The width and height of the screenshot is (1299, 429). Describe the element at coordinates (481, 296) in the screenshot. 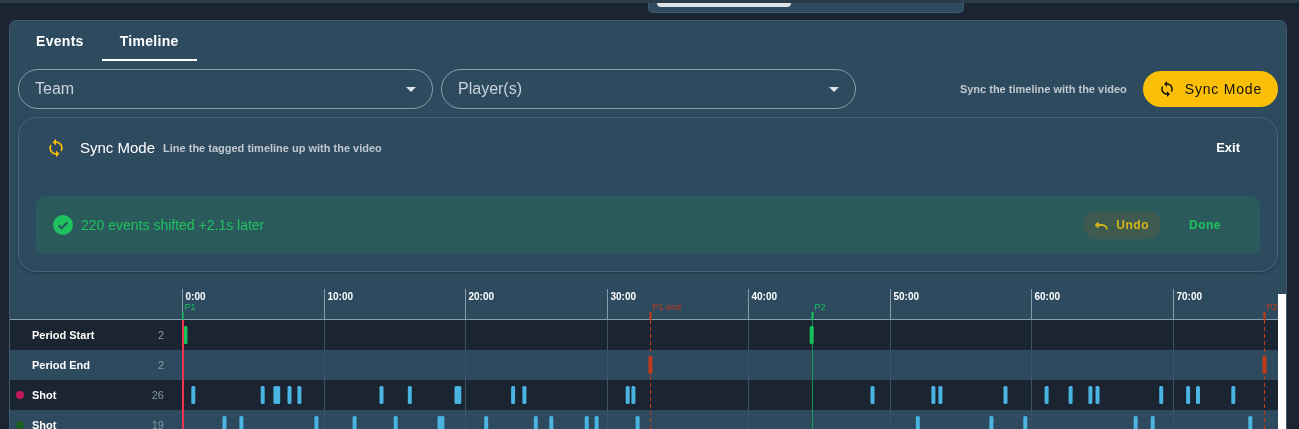

I see `time-label: 20:00` at that location.